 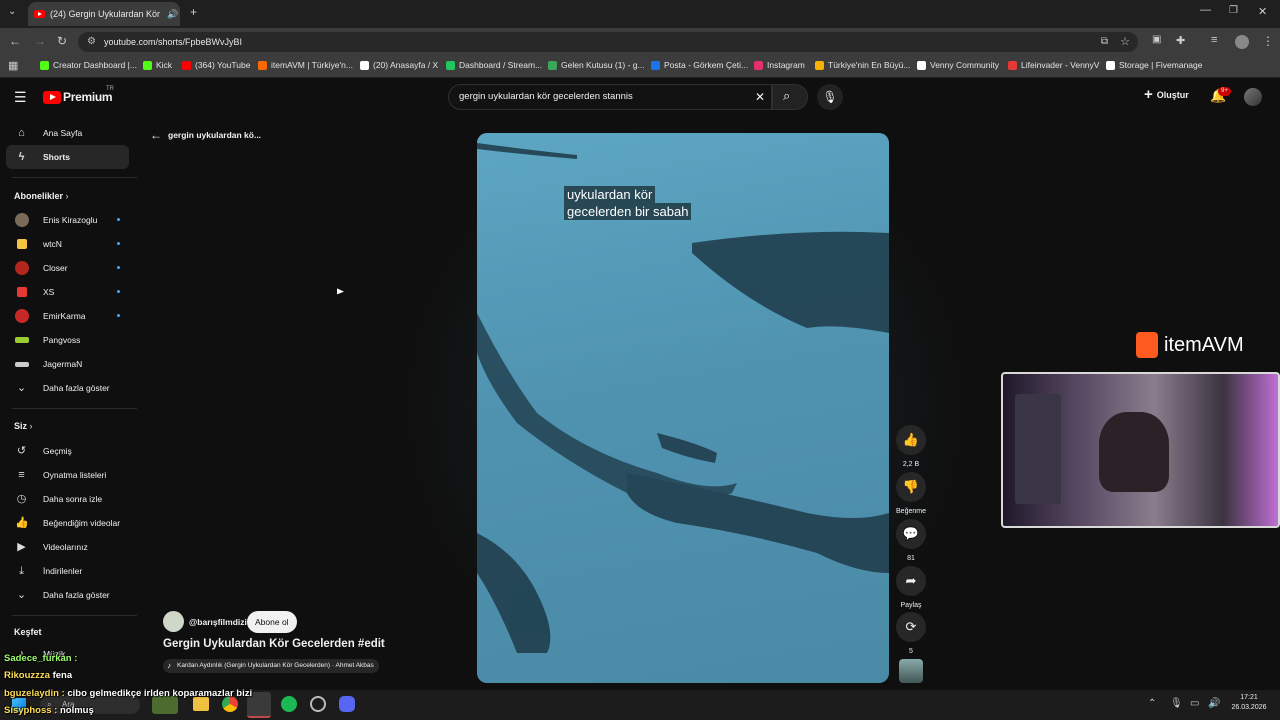 I want to click on sidebar-item-your-videos: ▶ Videolarınız, so click(x=67, y=547).